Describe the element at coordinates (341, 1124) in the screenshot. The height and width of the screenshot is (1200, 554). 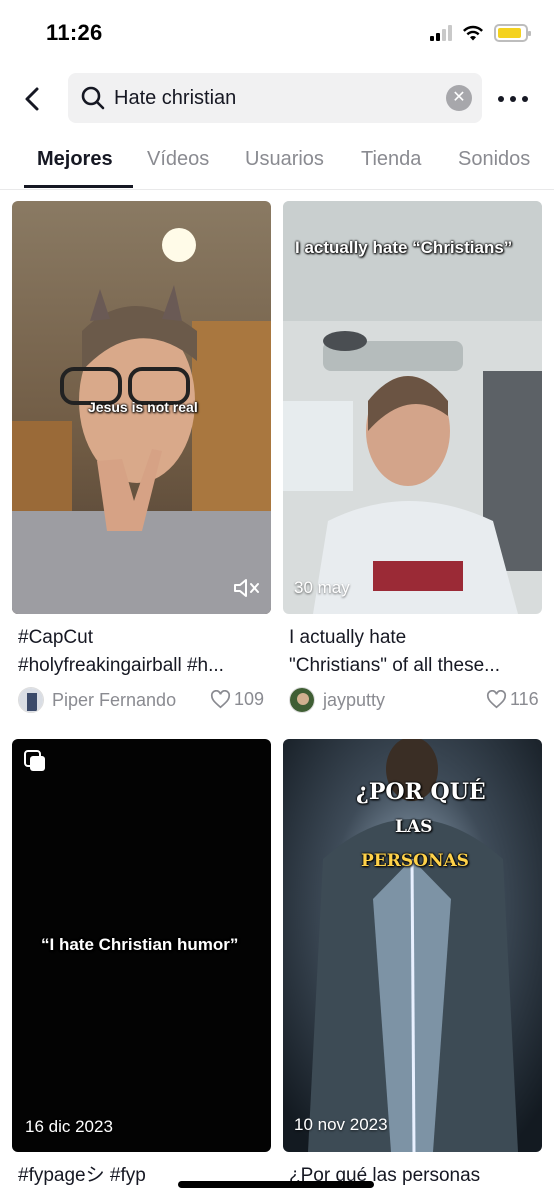
I see `video-date: 10 nov 2023` at that location.